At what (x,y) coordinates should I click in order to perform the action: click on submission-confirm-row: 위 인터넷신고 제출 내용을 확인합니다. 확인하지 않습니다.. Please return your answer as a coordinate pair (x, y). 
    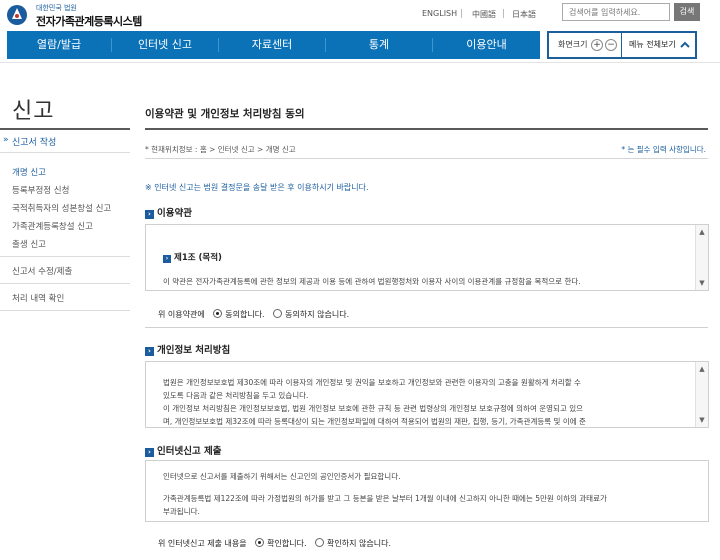
    Looking at the image, I should click on (274, 543).